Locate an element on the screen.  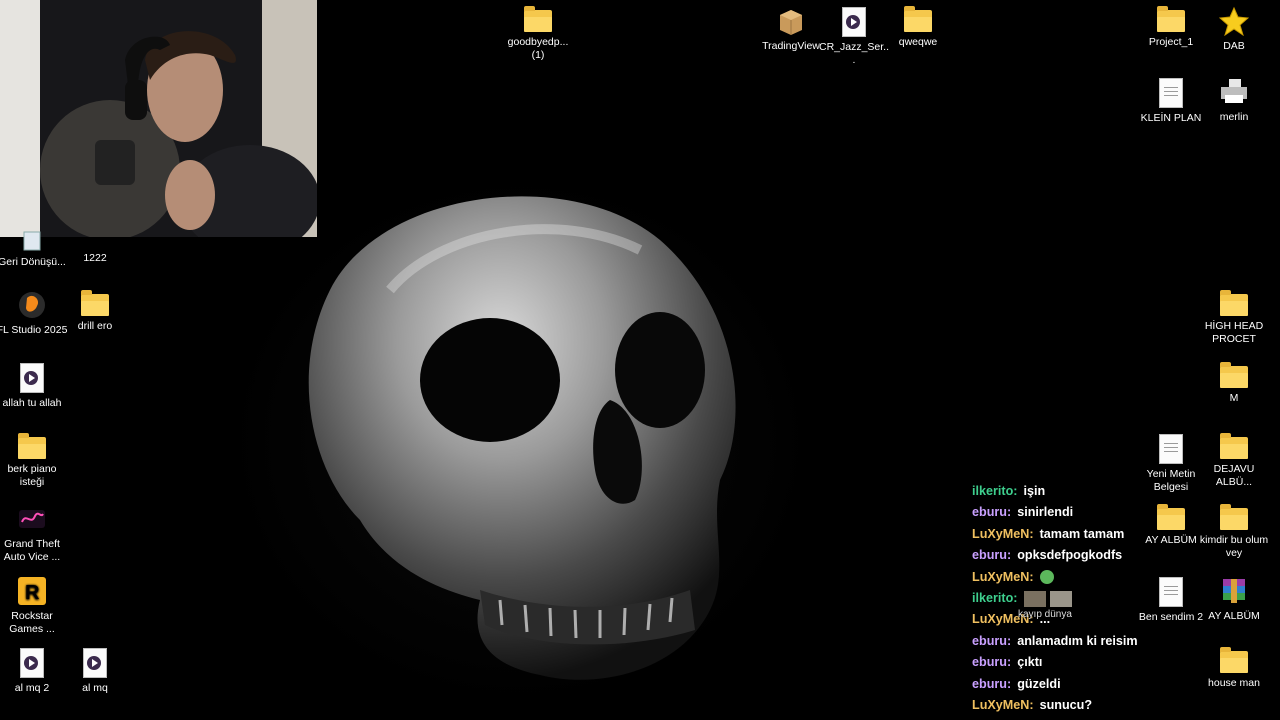
desktop-icon-qweqwe: qweqwe is located at coordinates (918, 27).